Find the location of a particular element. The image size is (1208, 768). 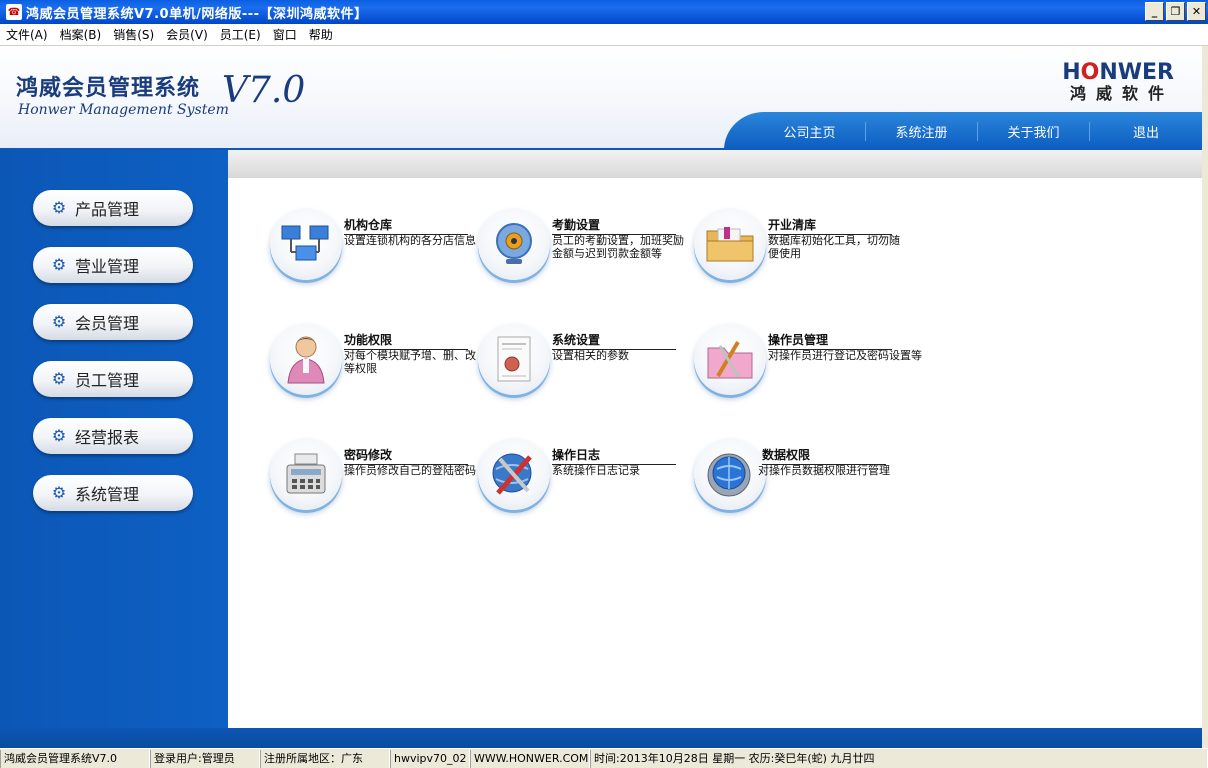

status-user: 登录用户:管理员 is located at coordinates (205, 758).